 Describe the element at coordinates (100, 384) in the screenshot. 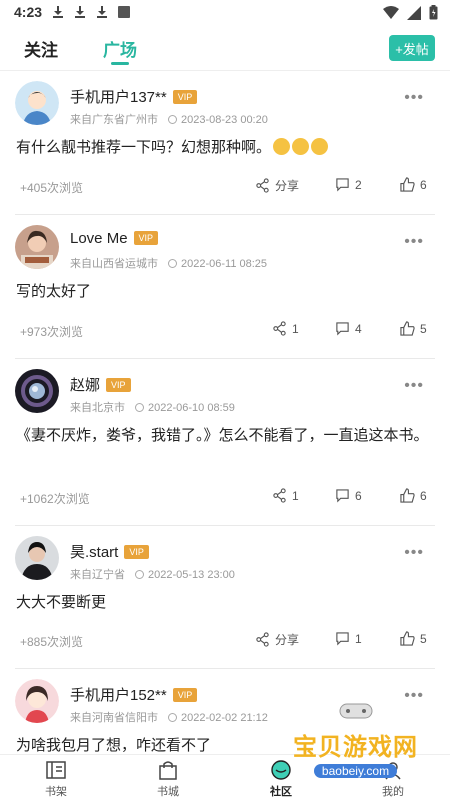

I see `username: 赵娜 VIP` at that location.